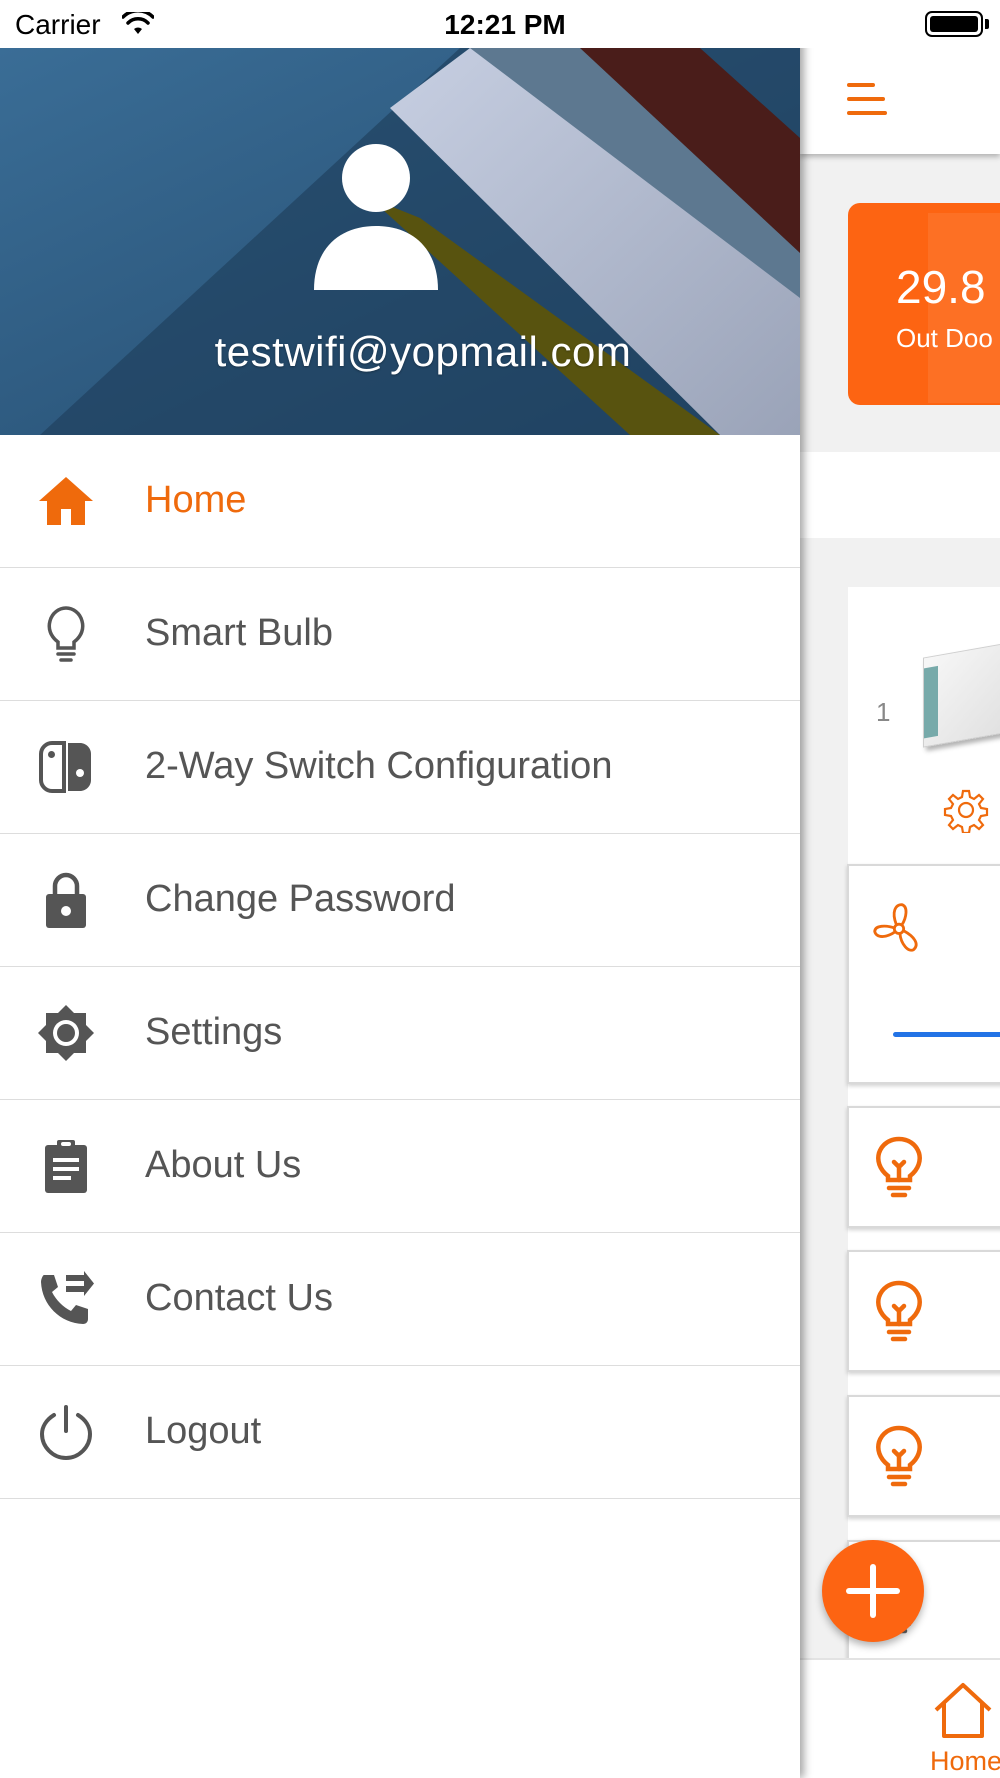  Describe the element at coordinates (883, 712) in the screenshot. I see `device-index: 1` at that location.